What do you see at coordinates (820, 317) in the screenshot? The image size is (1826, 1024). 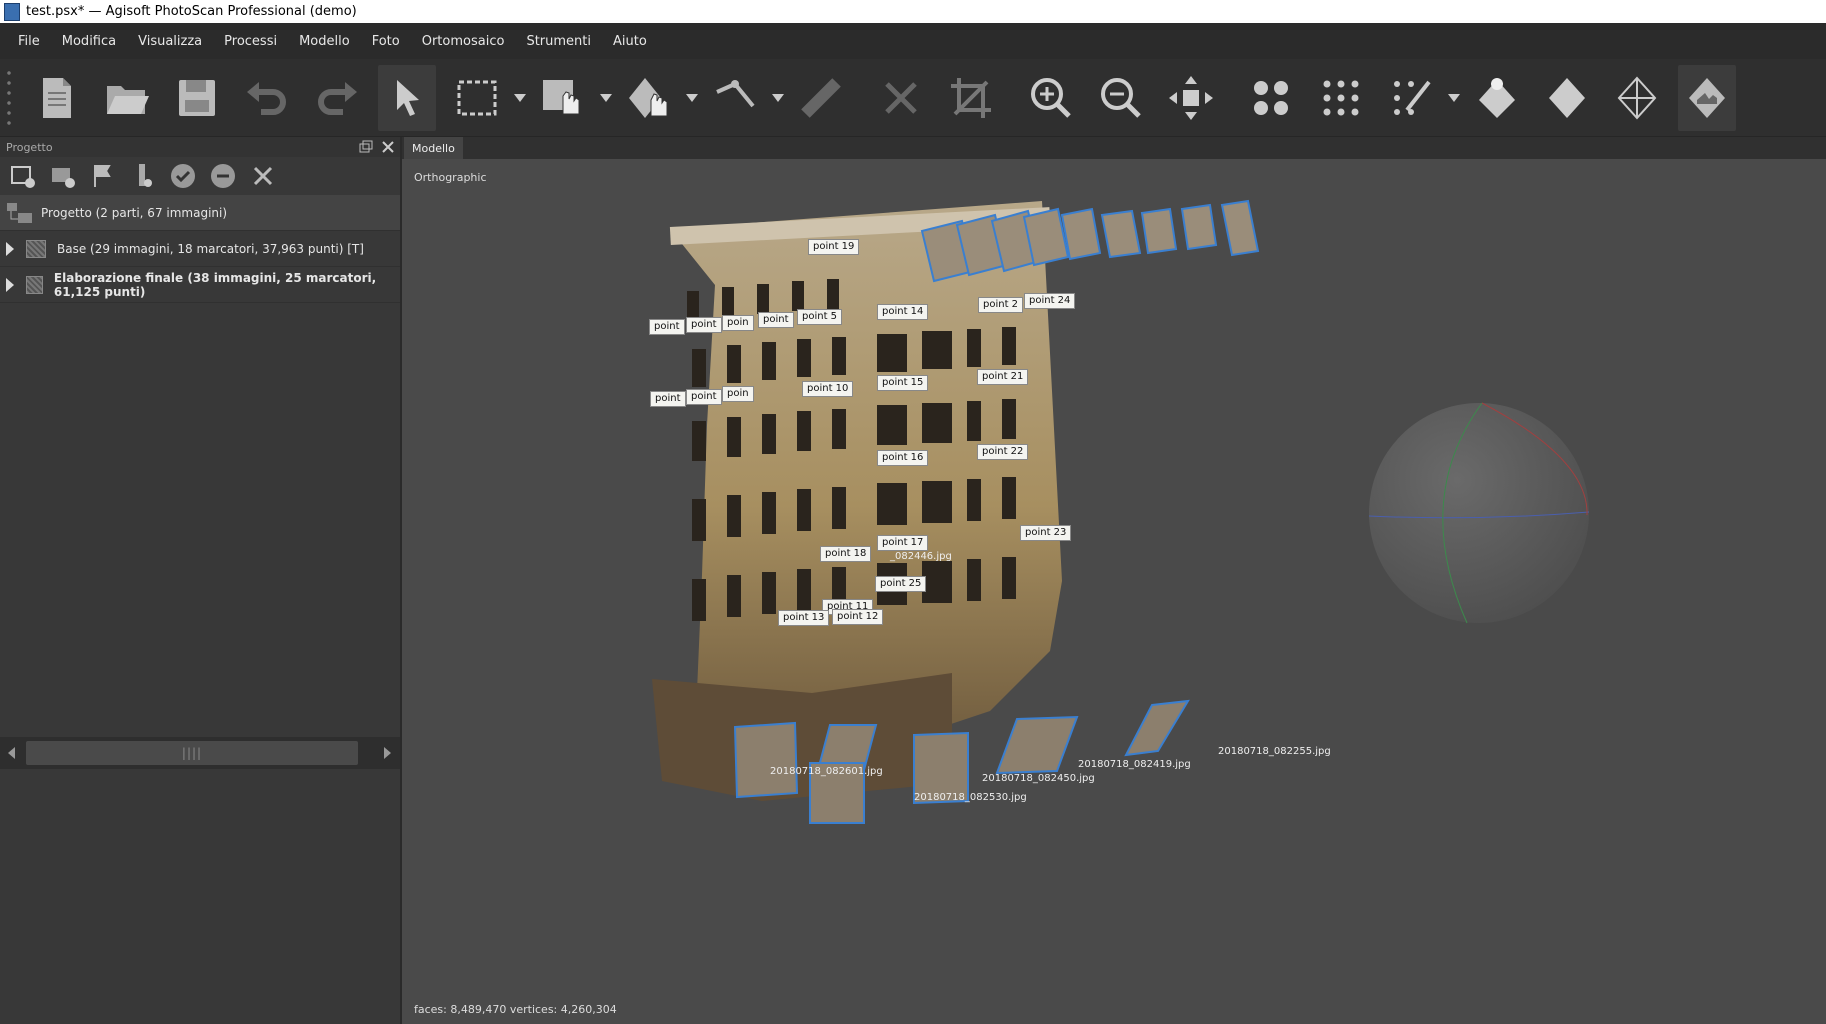 I see `marker-label: point 5` at bounding box center [820, 317].